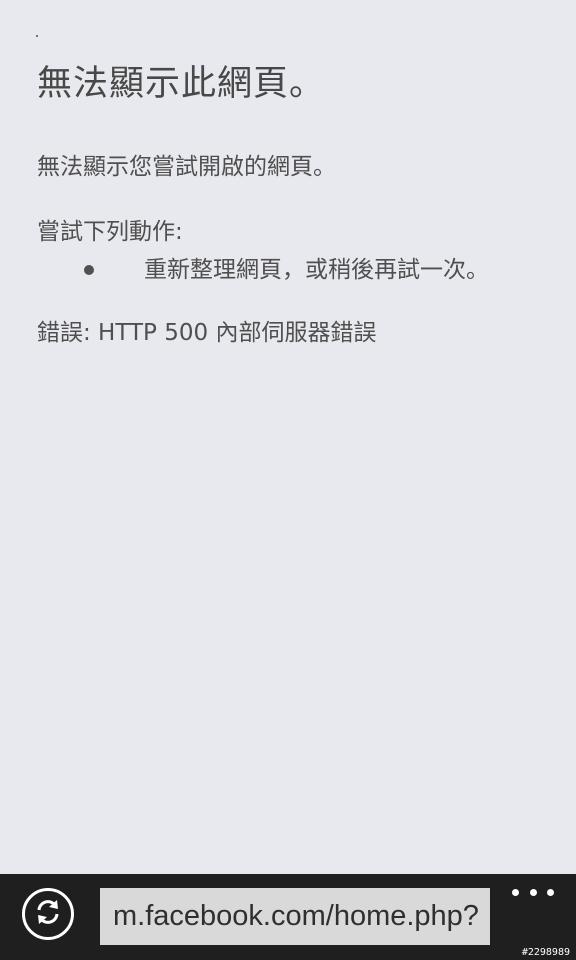 This screenshot has width=576, height=960. What do you see at coordinates (110, 232) in the screenshot?
I see `try-heading: 嘗試下列動作:` at bounding box center [110, 232].